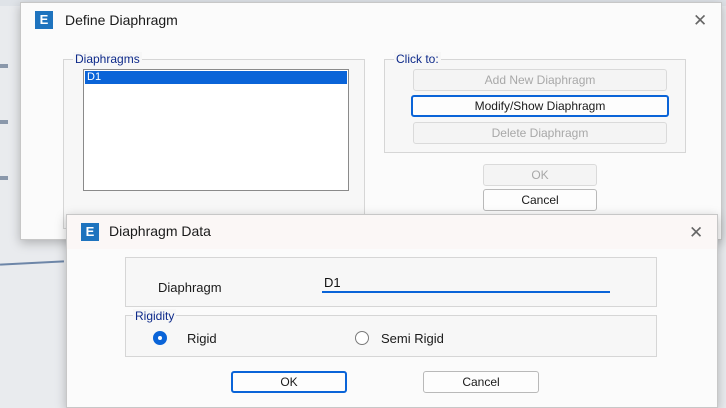  I want to click on dialog-title: Diaphragm Data, so click(160, 231).